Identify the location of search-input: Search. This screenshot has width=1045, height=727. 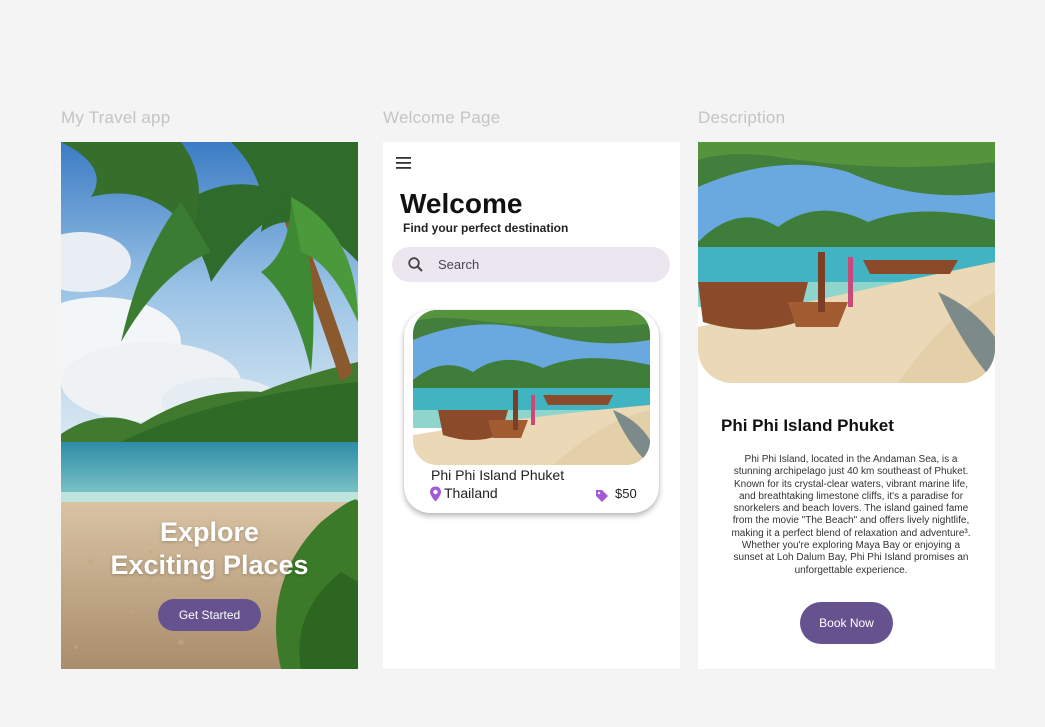
(458, 264).